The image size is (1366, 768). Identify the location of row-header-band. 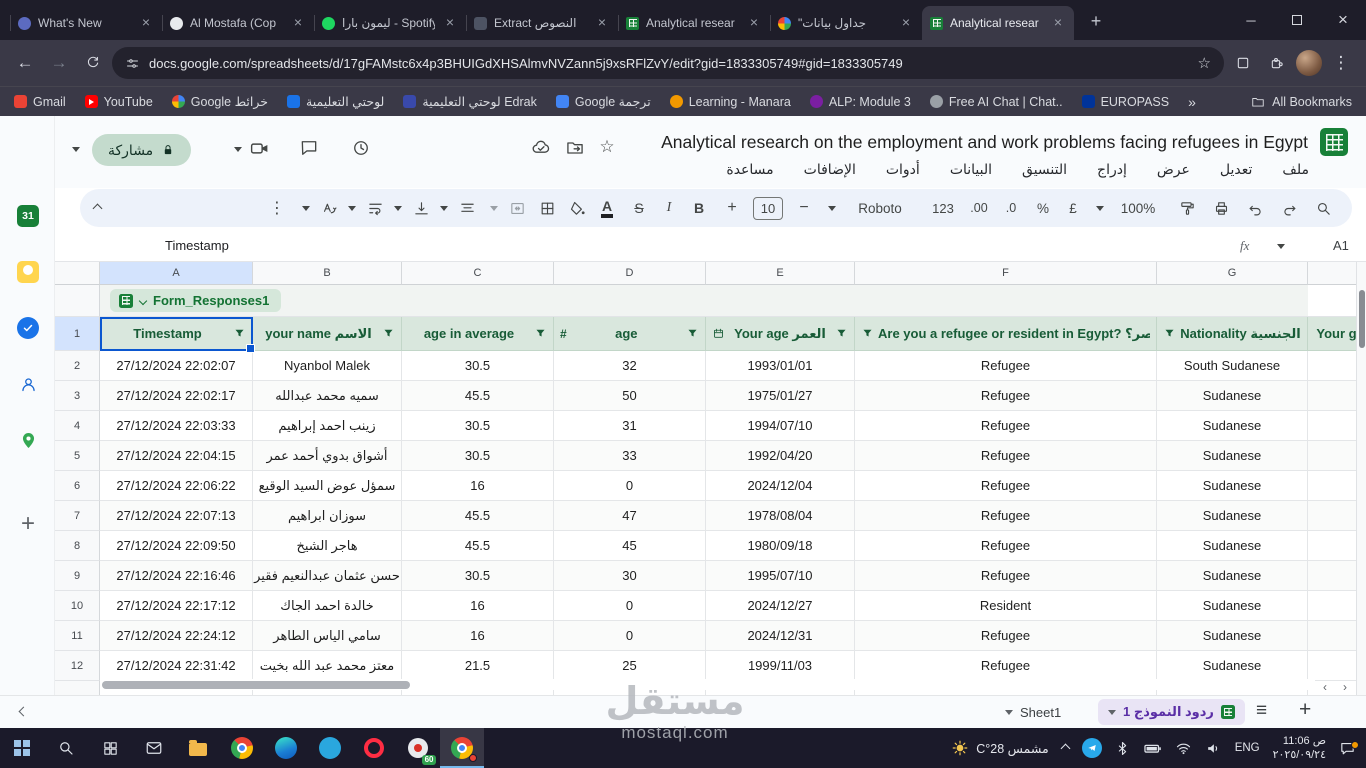
(77, 301).